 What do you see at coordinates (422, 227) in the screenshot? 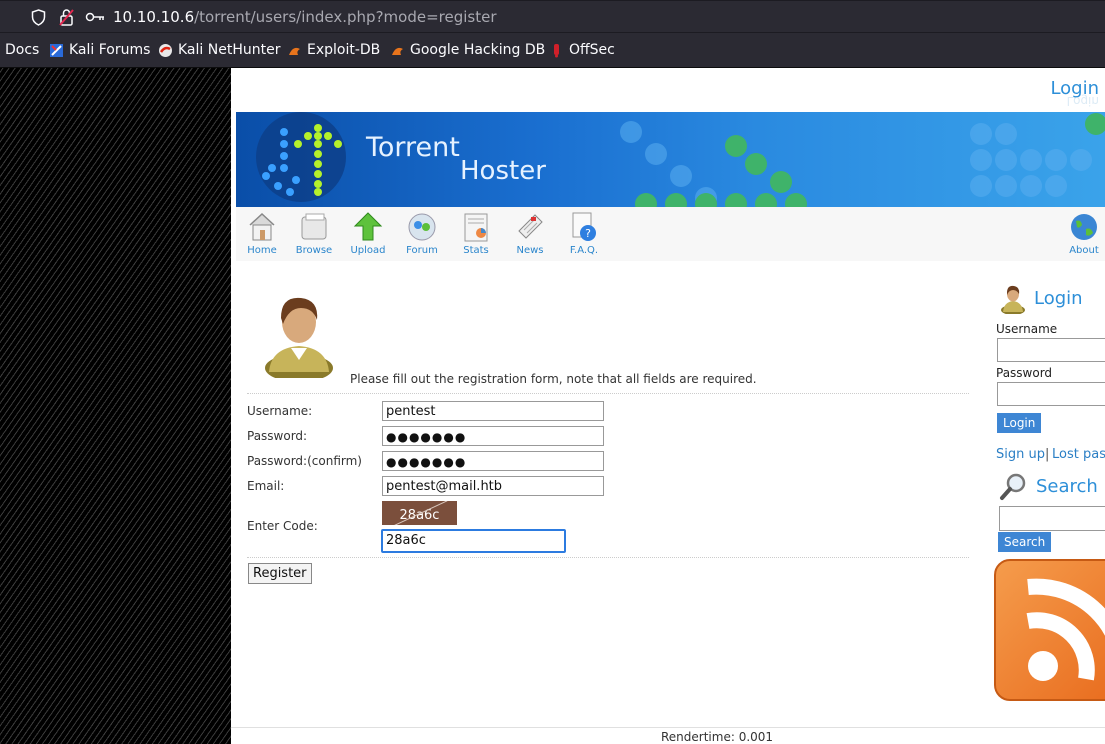
I see `forum-icon` at bounding box center [422, 227].